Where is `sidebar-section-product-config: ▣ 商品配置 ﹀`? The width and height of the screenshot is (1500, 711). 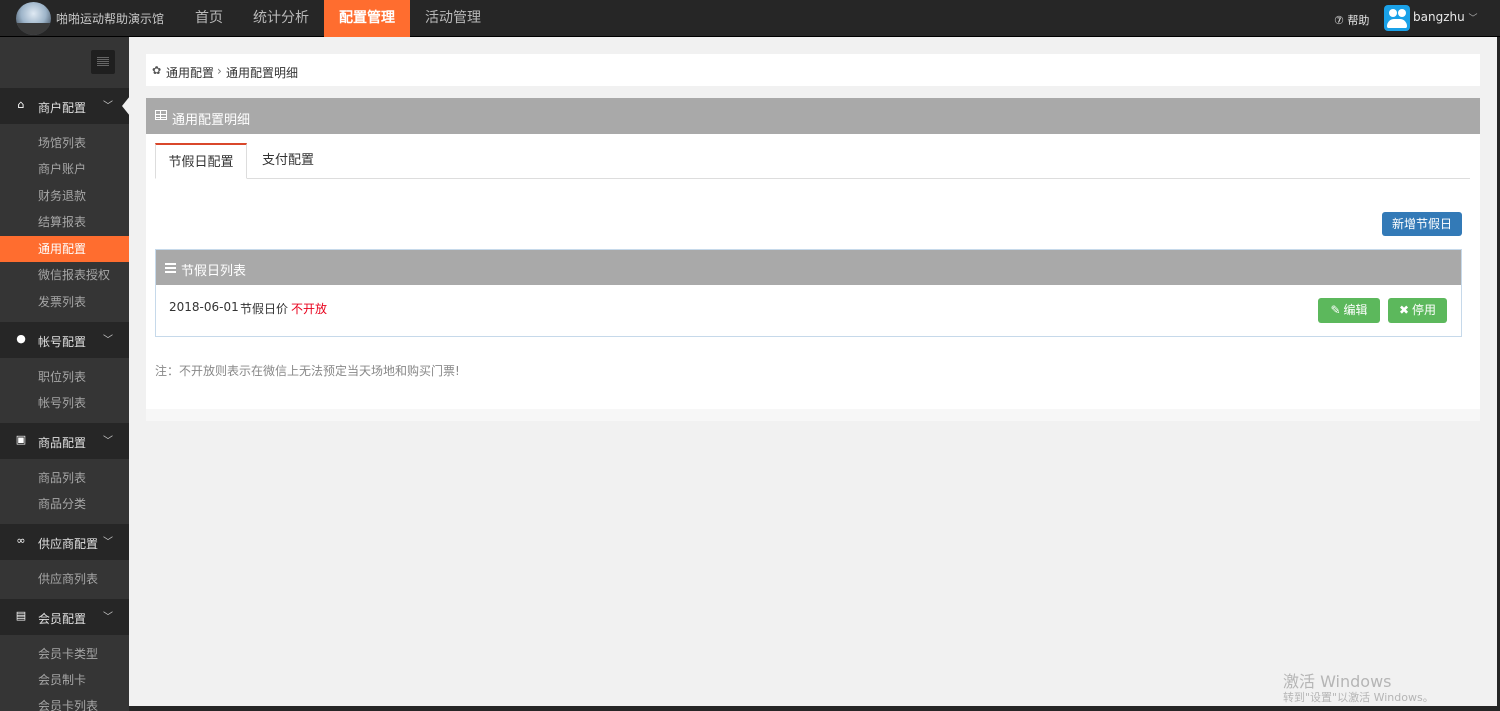
sidebar-section-product-config: ▣ 商品配置 ﹀ is located at coordinates (64, 441).